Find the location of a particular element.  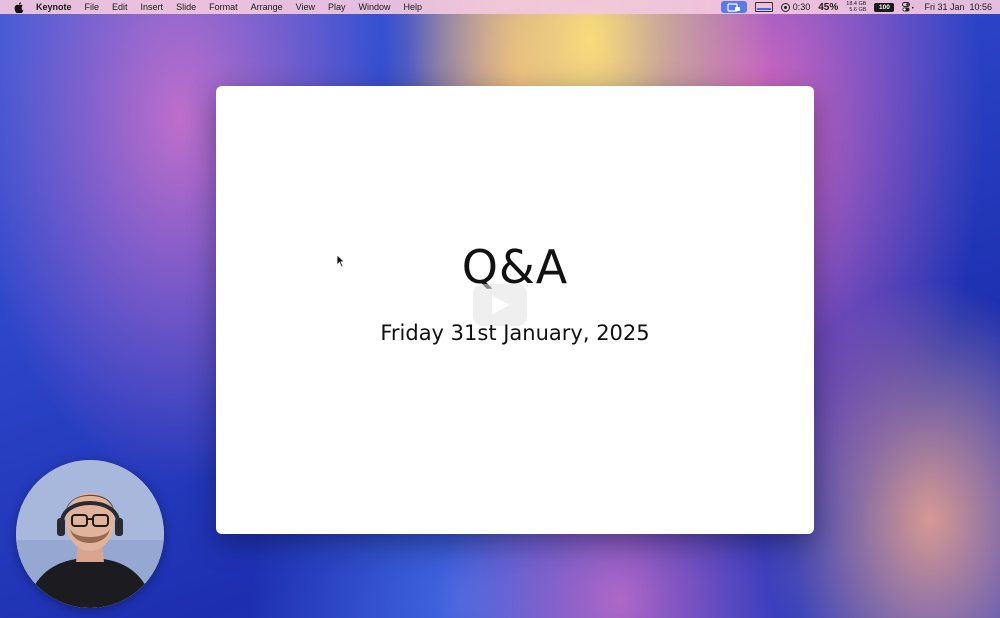

play-icon is located at coordinates (500, 305).